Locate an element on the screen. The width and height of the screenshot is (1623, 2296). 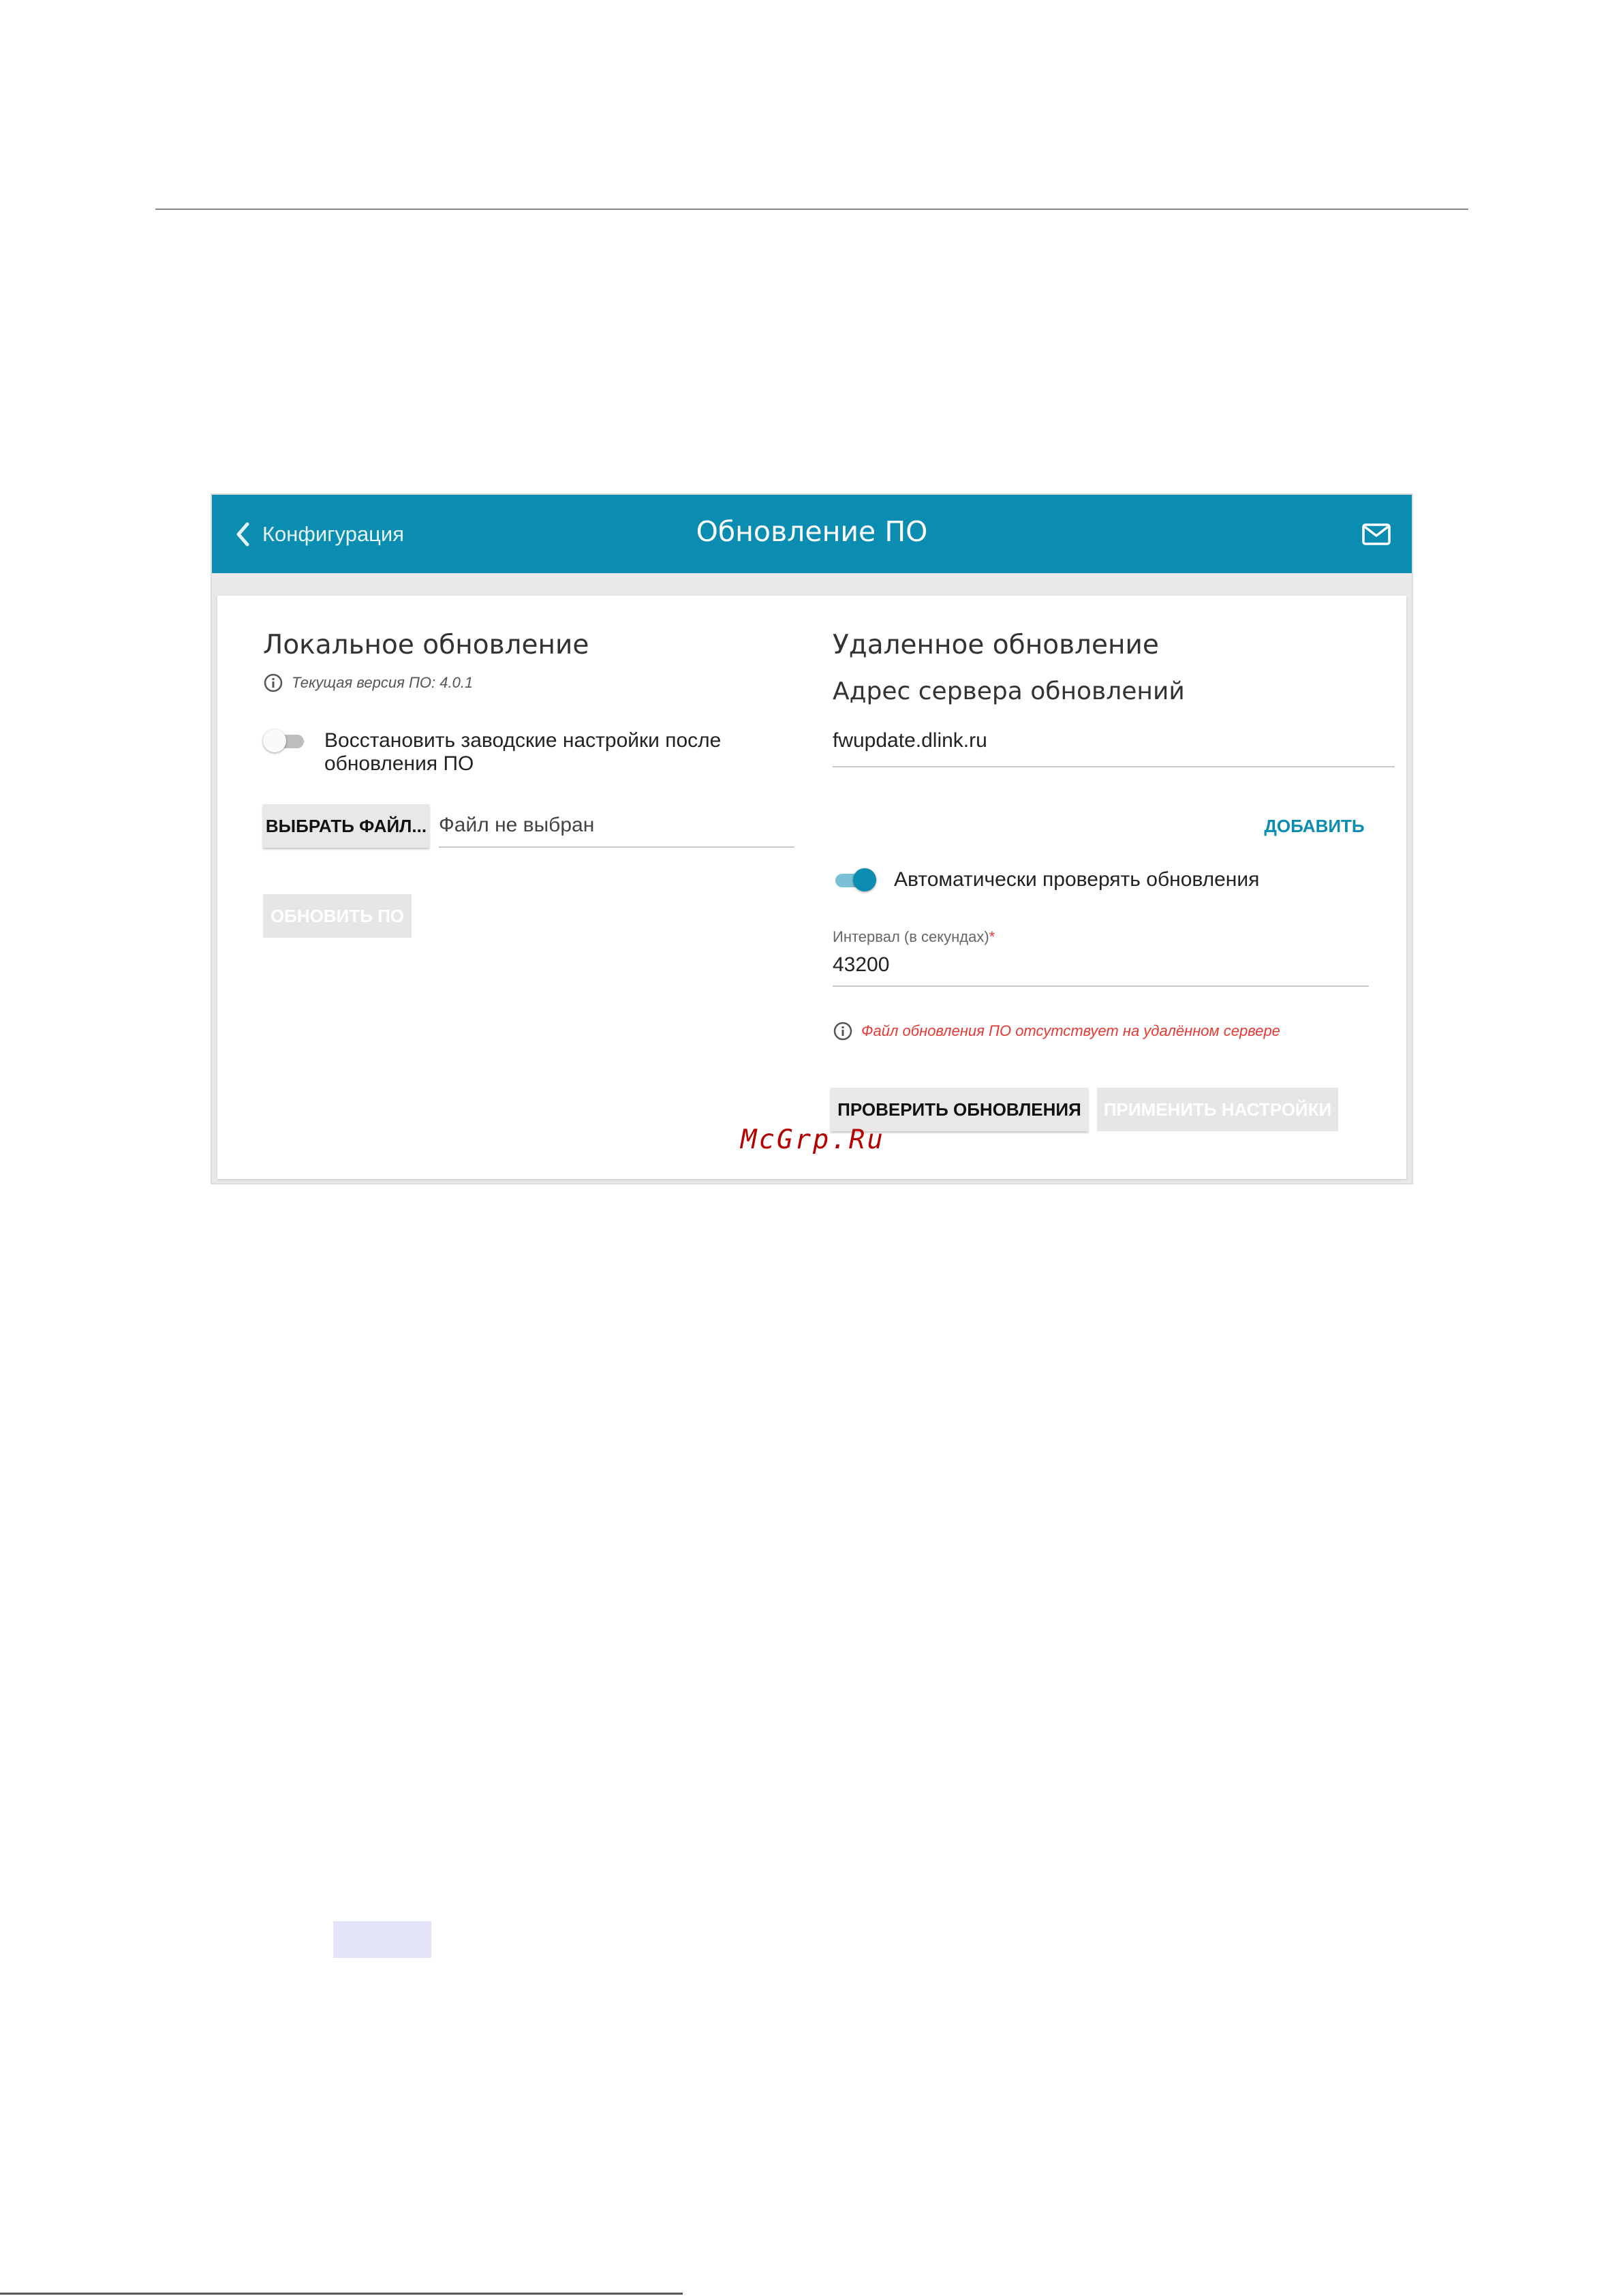
version-note: Текущая версия ПО: 4.0.1 is located at coordinates (383, 682).